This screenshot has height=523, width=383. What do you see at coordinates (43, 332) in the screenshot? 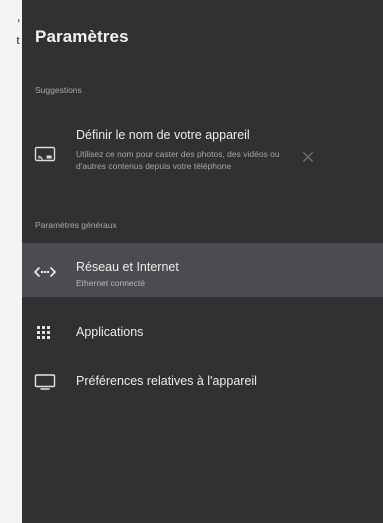
I see `apps-grid-icon` at bounding box center [43, 332].